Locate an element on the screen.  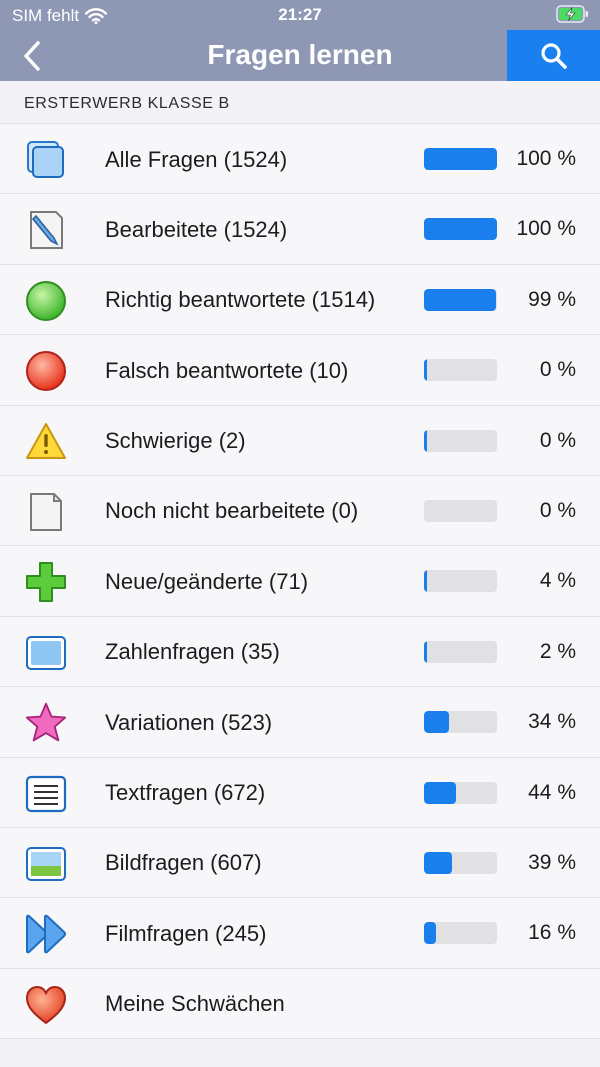
number-box-icon is located at coordinates (46, 653).